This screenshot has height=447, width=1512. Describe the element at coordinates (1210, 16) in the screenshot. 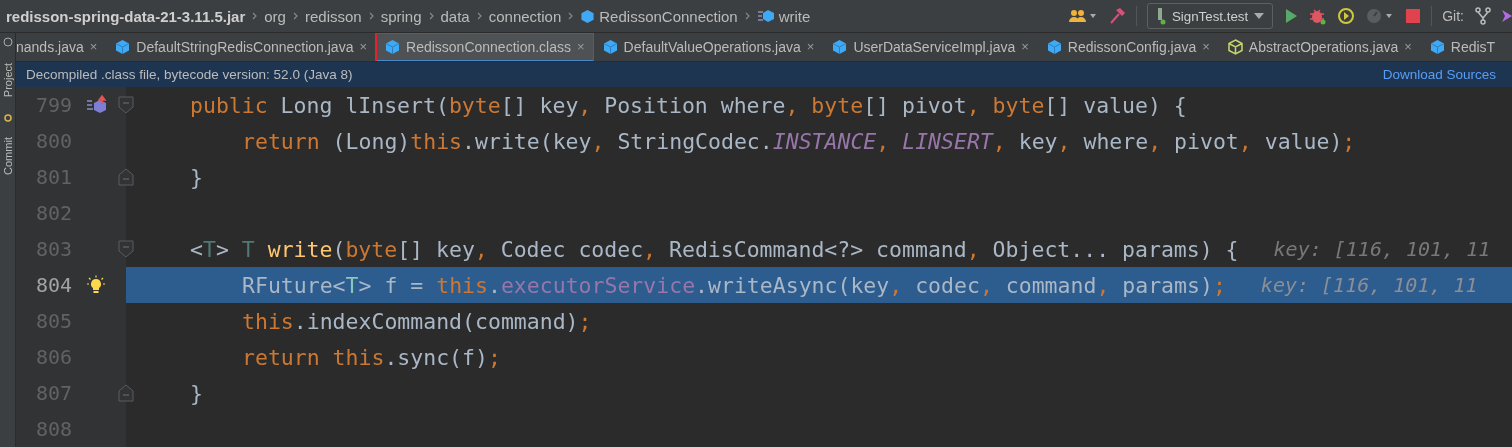

I see `run-configuration-dropdown: SignTest.test` at that location.